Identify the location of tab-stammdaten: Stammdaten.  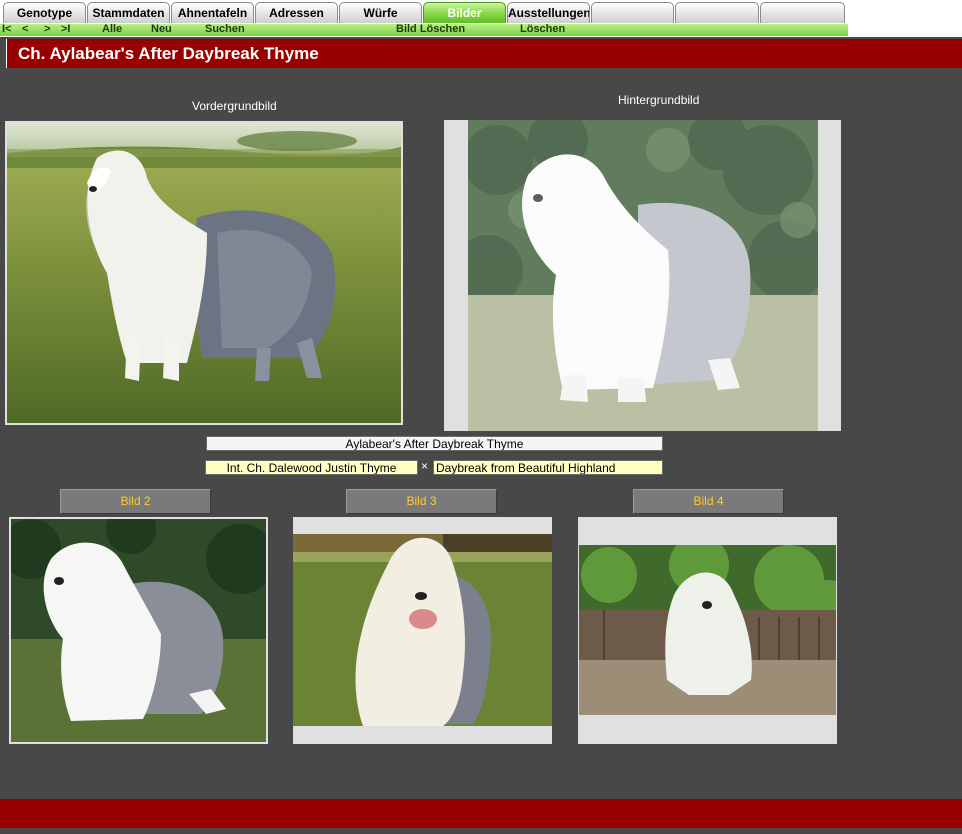
(128, 12).